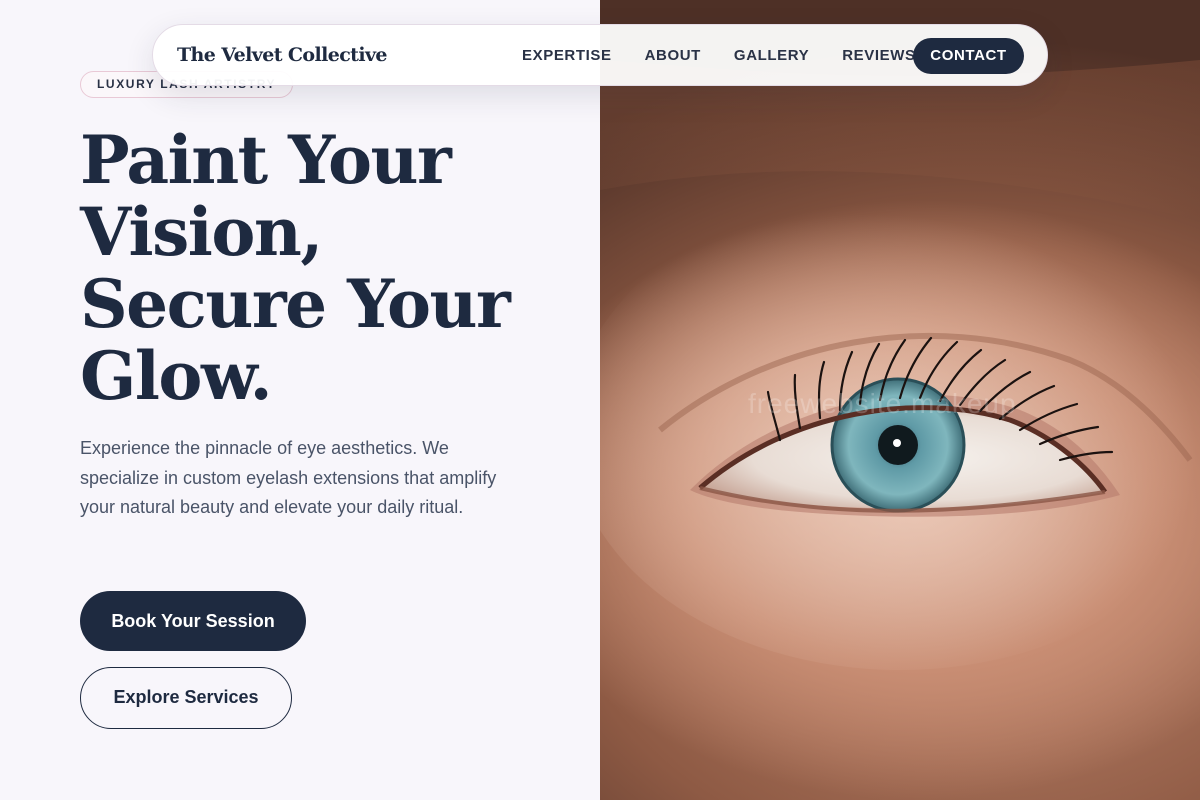 The width and height of the screenshot is (1200, 800). What do you see at coordinates (186, 698) in the screenshot?
I see `explore-services-button: Explore Services` at bounding box center [186, 698].